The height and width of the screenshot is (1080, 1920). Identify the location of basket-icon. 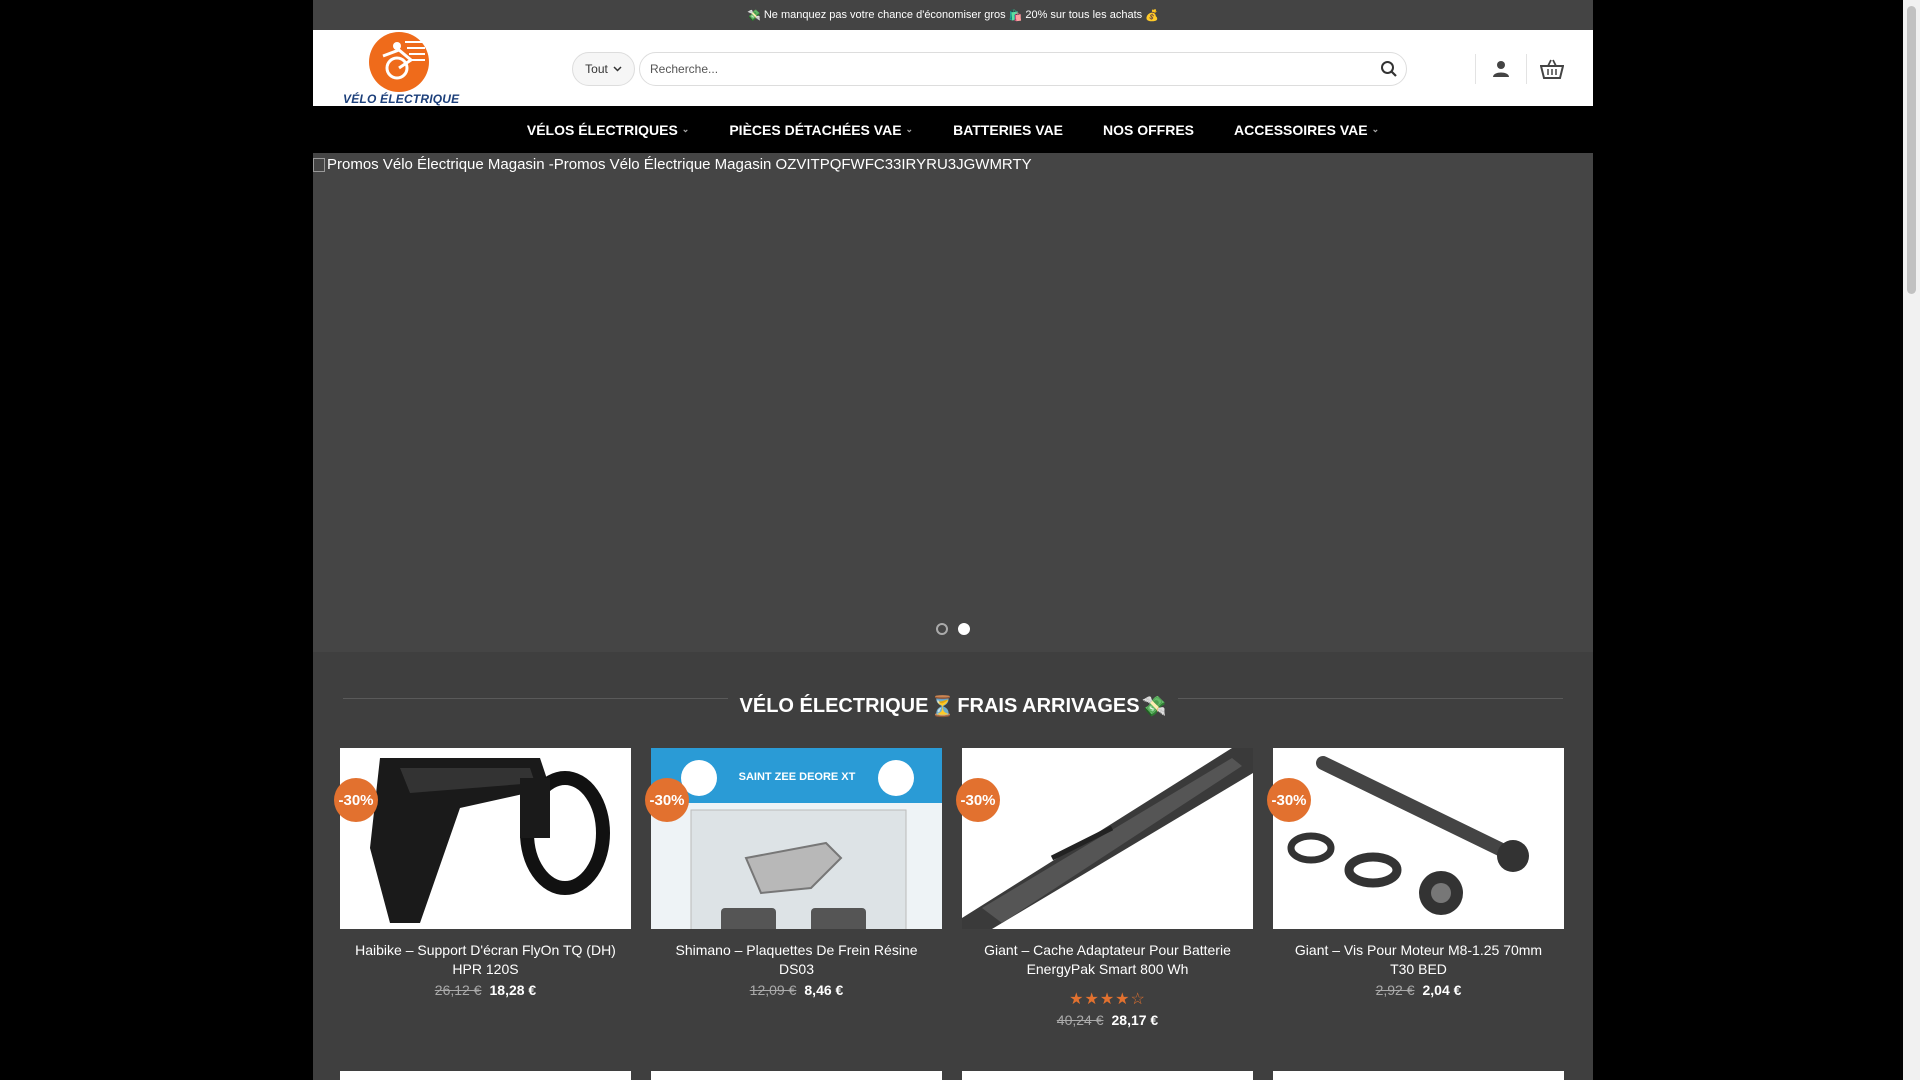
(1552, 69).